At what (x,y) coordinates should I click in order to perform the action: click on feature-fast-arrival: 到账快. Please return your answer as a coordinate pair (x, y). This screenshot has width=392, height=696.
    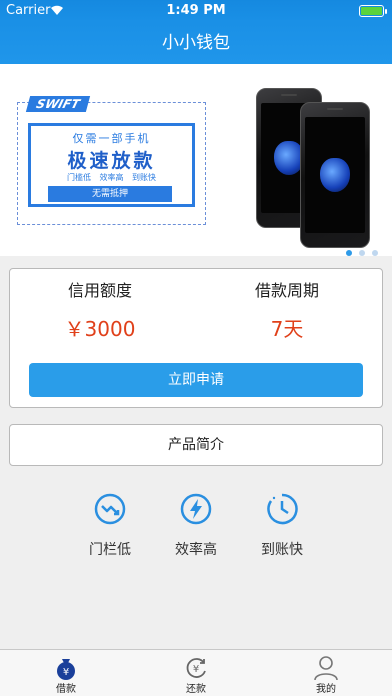
    Looking at the image, I should click on (282, 526).